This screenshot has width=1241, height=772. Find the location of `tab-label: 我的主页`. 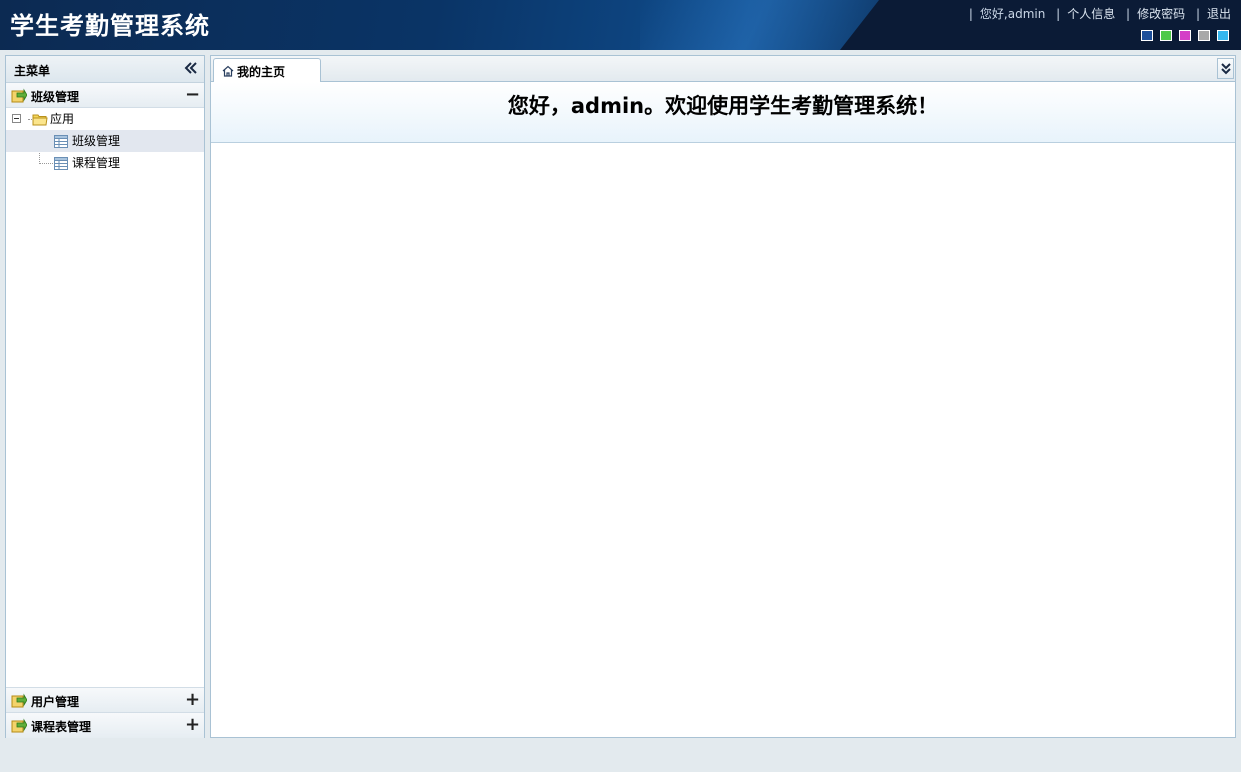

tab-label: 我的主页 is located at coordinates (261, 72).